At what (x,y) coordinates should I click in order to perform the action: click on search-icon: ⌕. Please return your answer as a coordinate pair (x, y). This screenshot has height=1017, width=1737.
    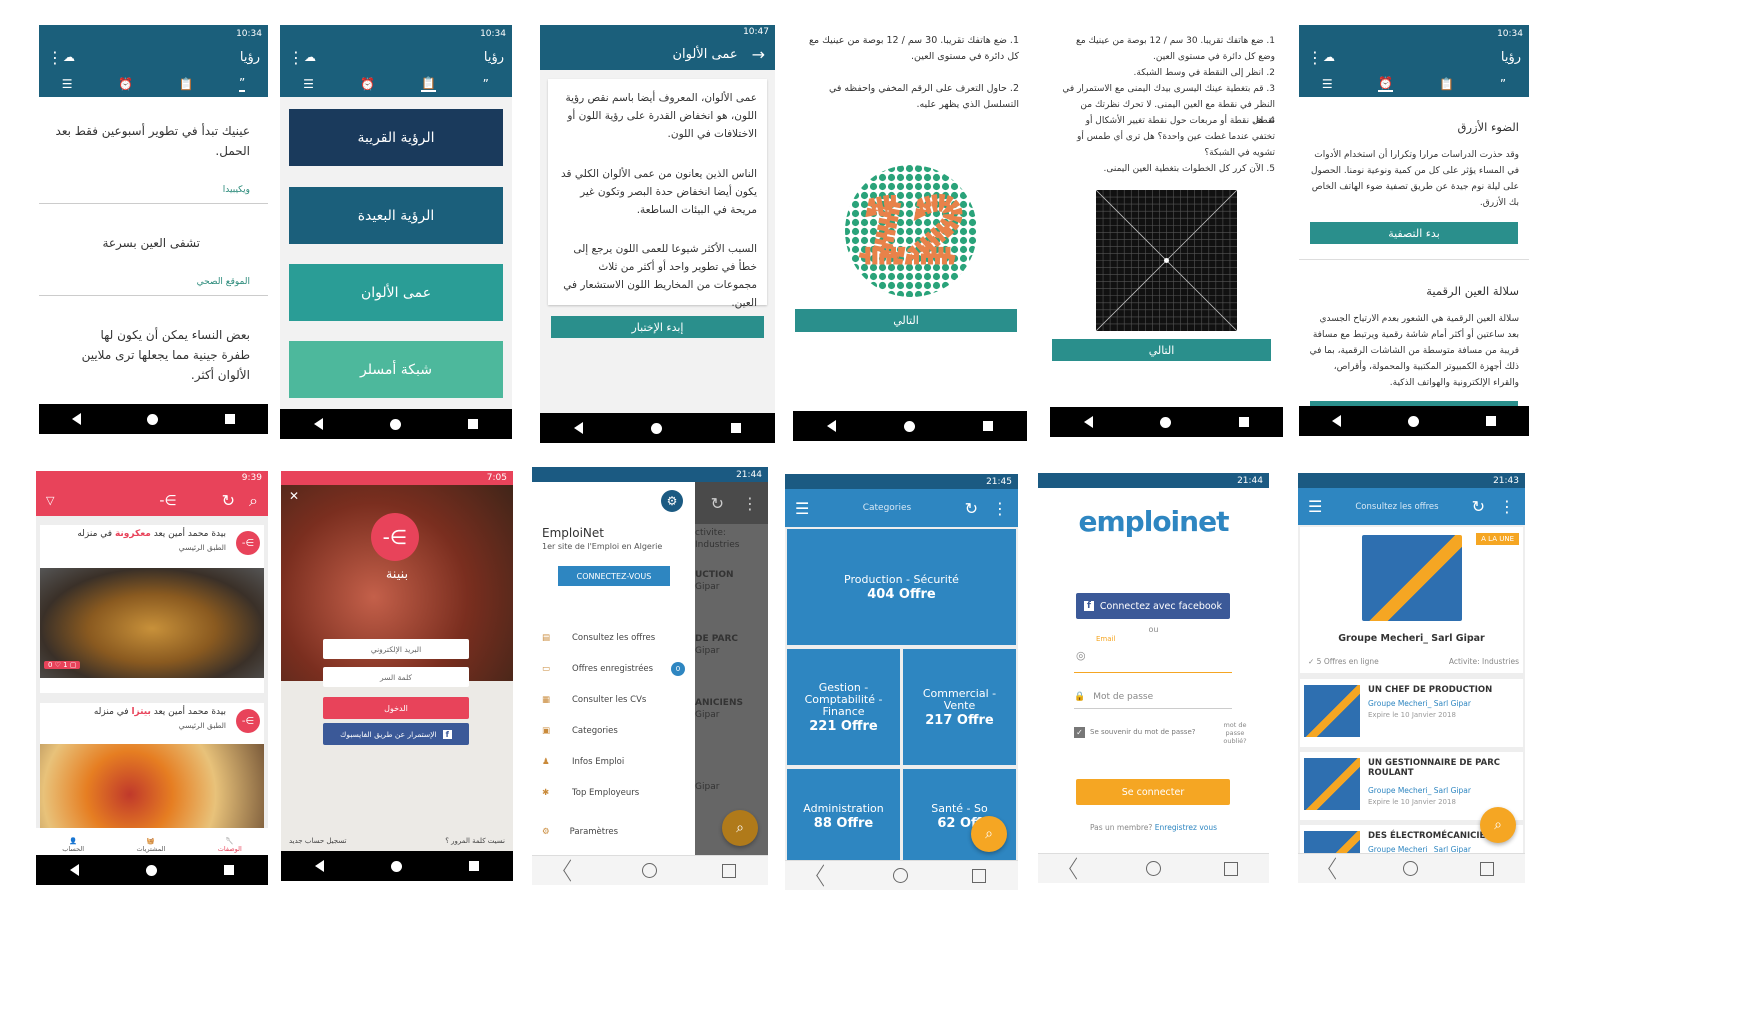
    Looking at the image, I should click on (253, 501).